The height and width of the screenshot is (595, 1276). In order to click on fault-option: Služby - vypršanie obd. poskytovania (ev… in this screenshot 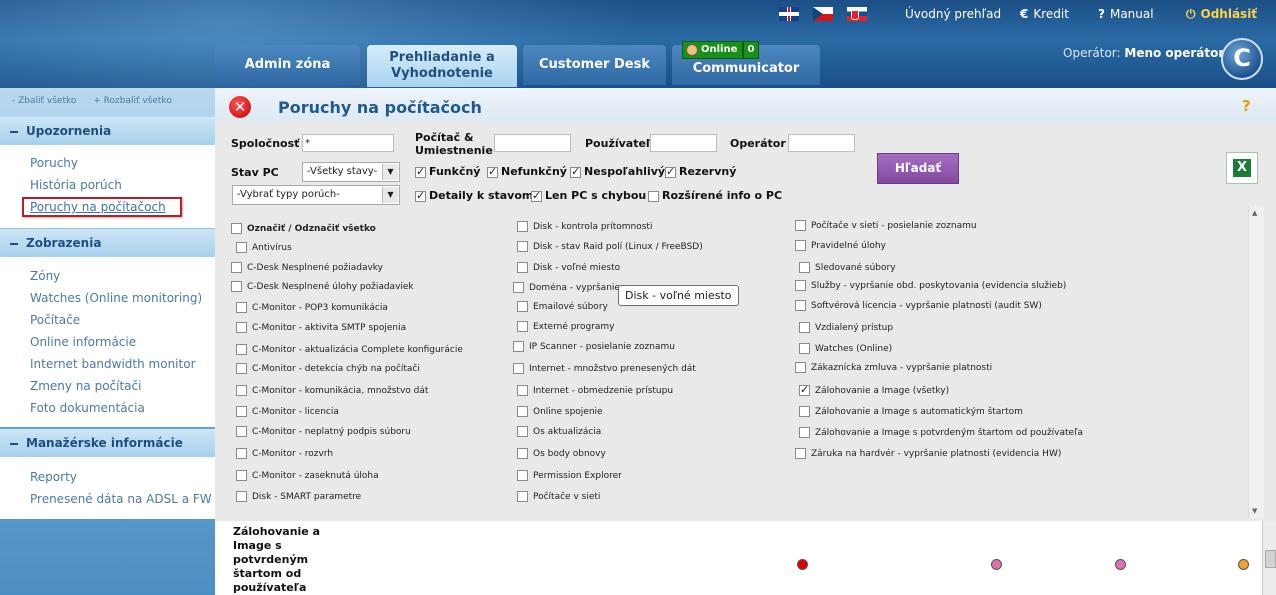, I will do `click(930, 285)`.